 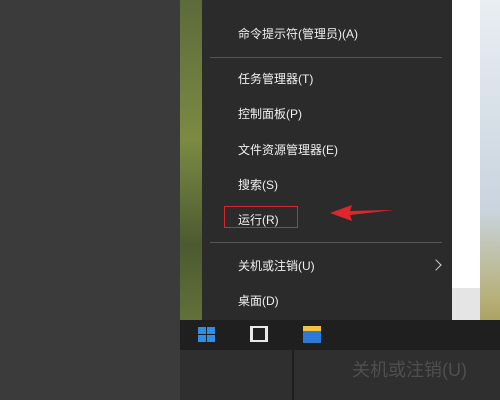 I want to click on band-divider, so click(x=293, y=375).